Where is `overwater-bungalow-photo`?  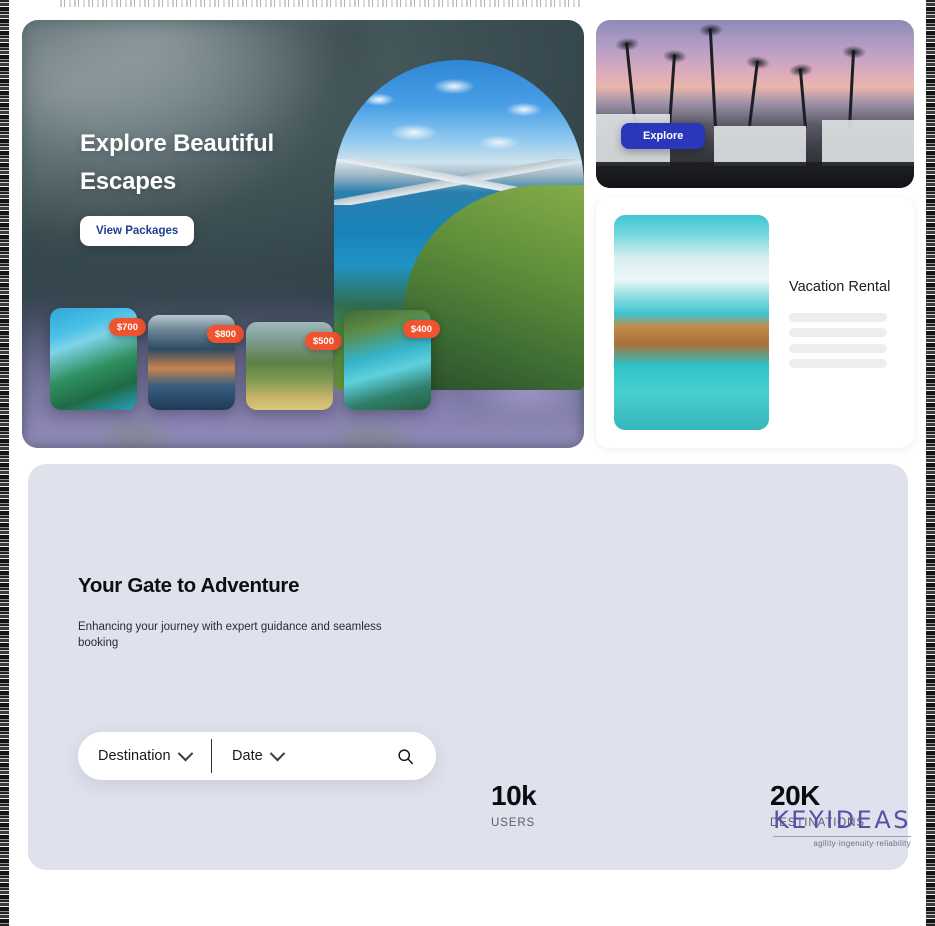
overwater-bungalow-photo is located at coordinates (691, 322).